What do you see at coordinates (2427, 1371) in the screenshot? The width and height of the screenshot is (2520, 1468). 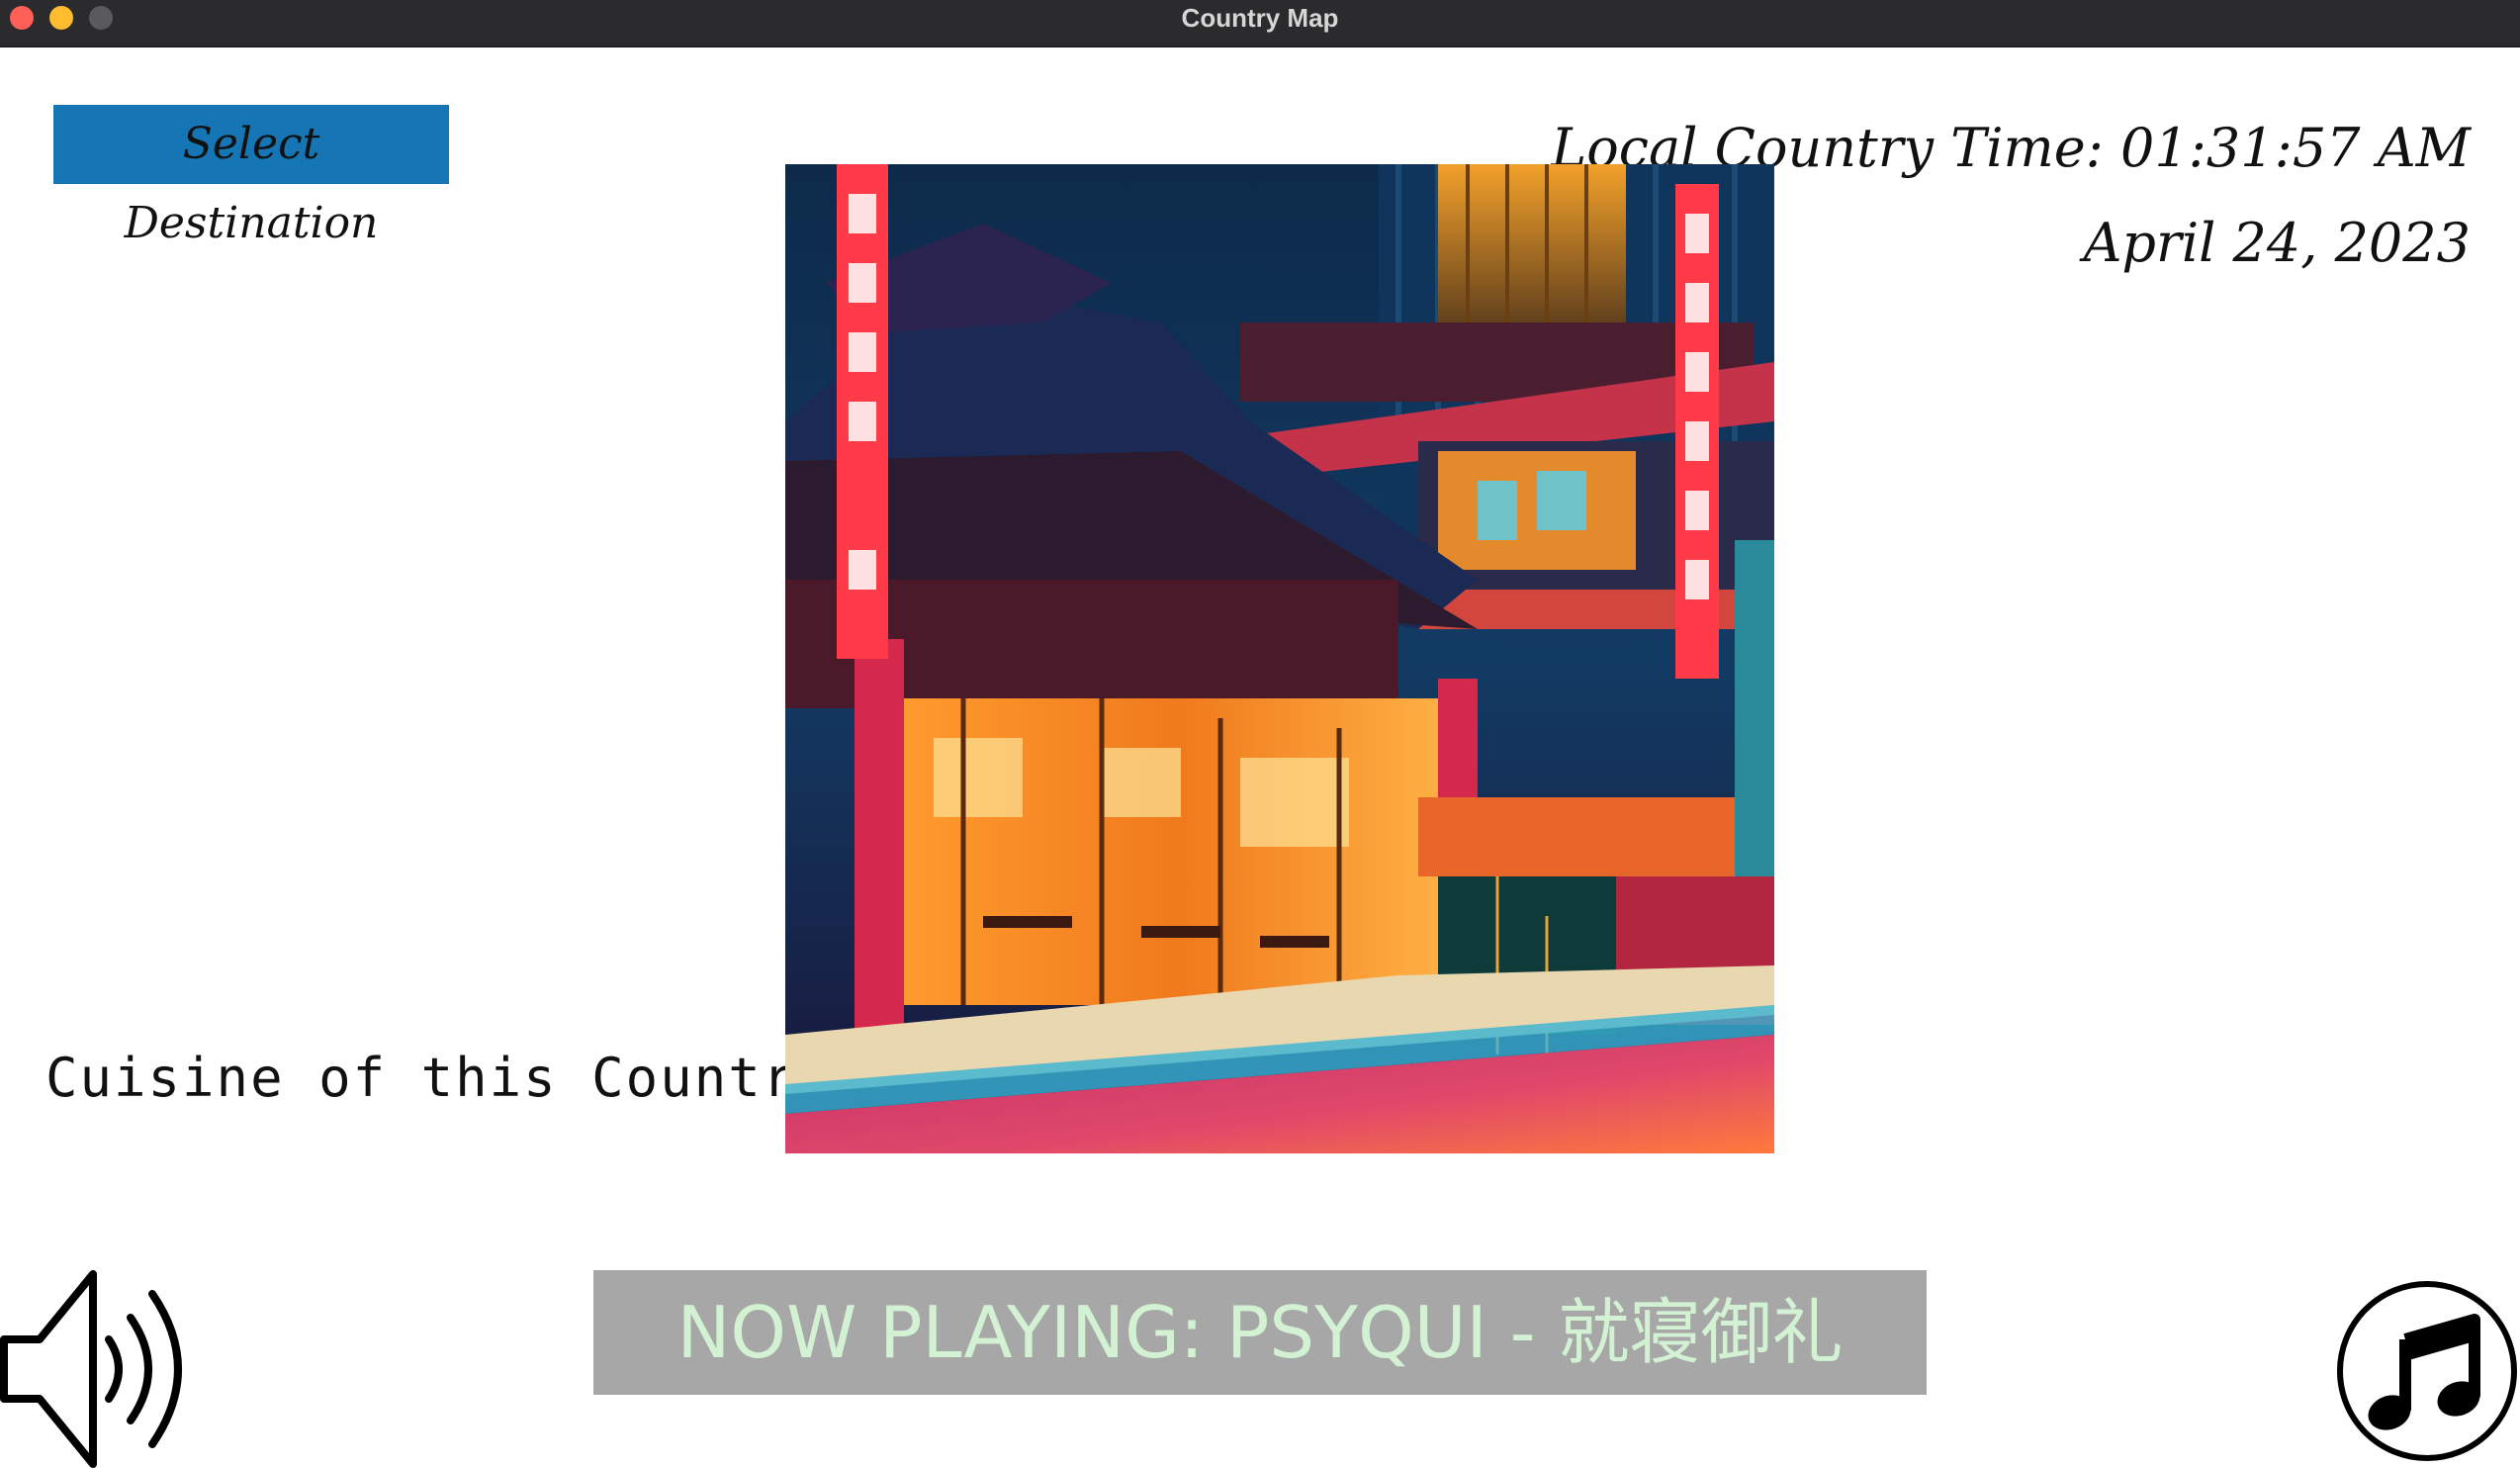 I see `music-note-icon` at bounding box center [2427, 1371].